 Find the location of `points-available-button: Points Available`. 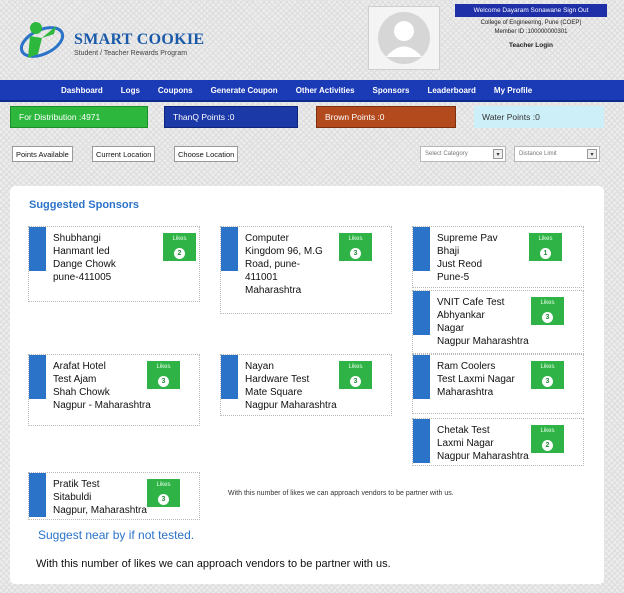

points-available-button: Points Available is located at coordinates (42, 154).